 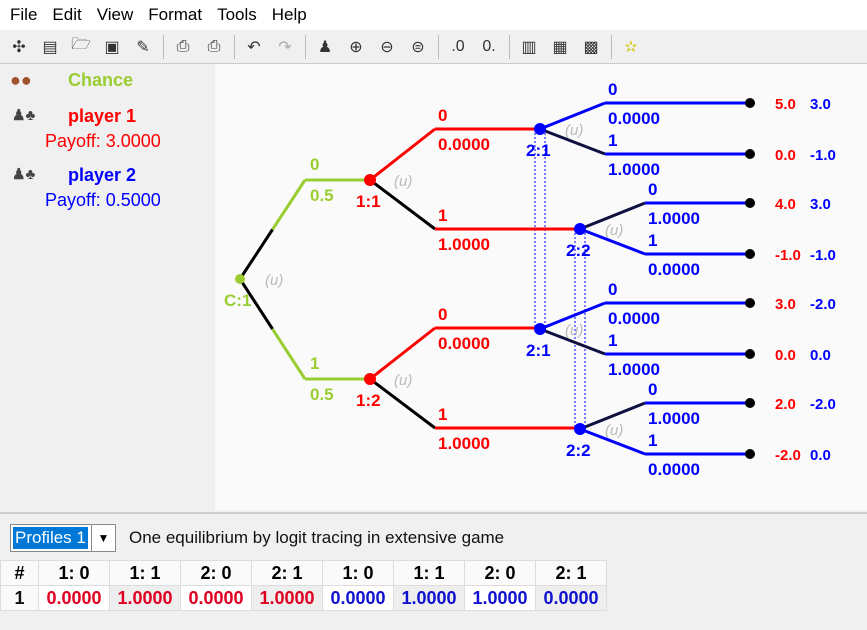 I want to click on node-label: 1:1, so click(x=368, y=201).